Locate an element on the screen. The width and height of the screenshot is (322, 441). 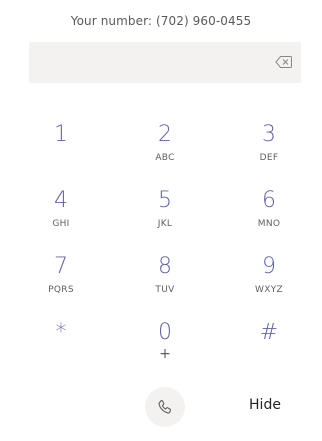
key-0: 0 + is located at coordinates (165, 340).